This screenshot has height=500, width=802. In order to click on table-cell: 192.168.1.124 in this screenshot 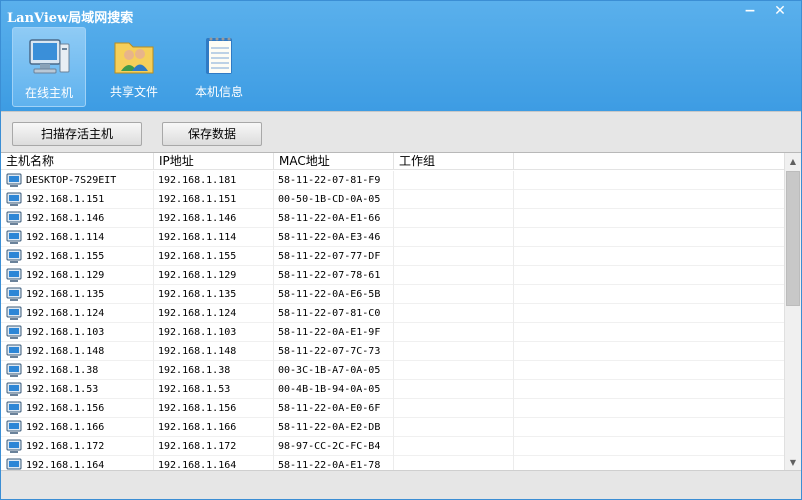, I will do `click(214, 313)`.